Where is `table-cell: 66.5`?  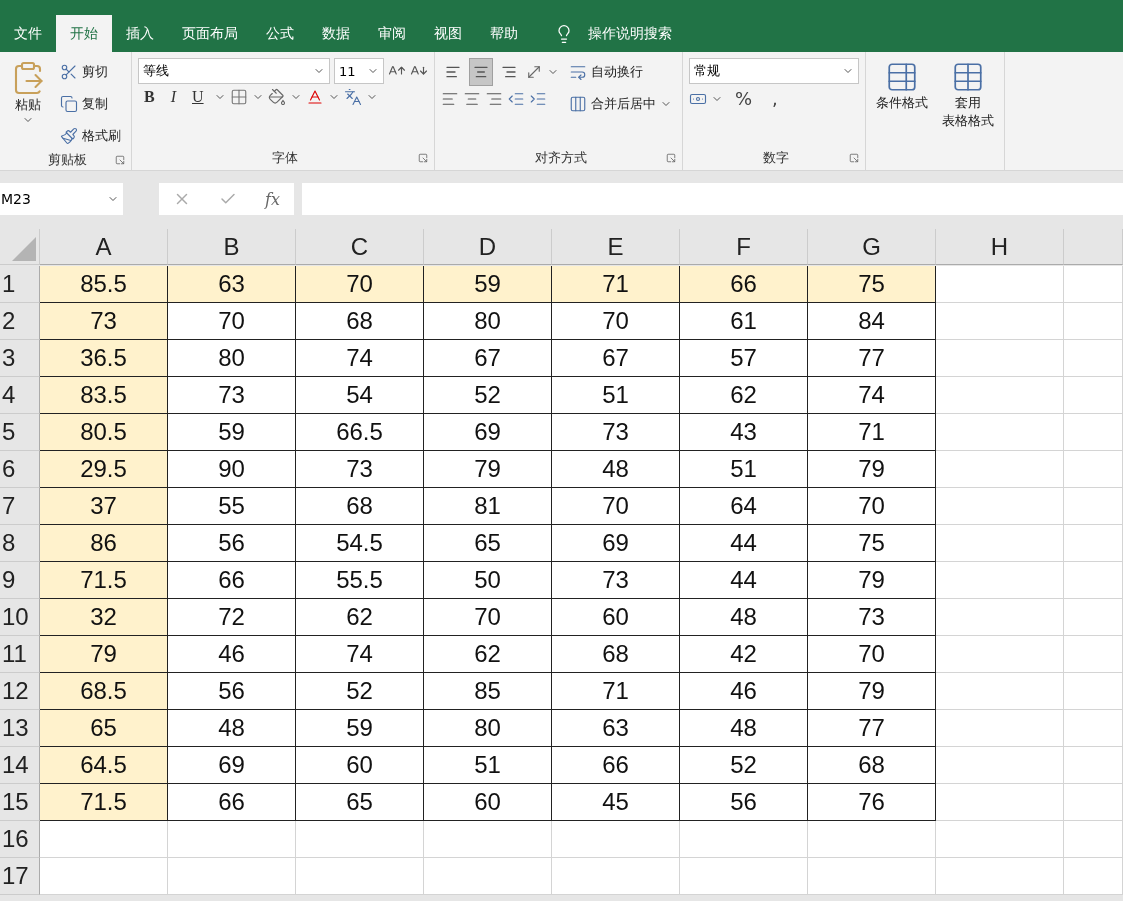 table-cell: 66.5 is located at coordinates (360, 432).